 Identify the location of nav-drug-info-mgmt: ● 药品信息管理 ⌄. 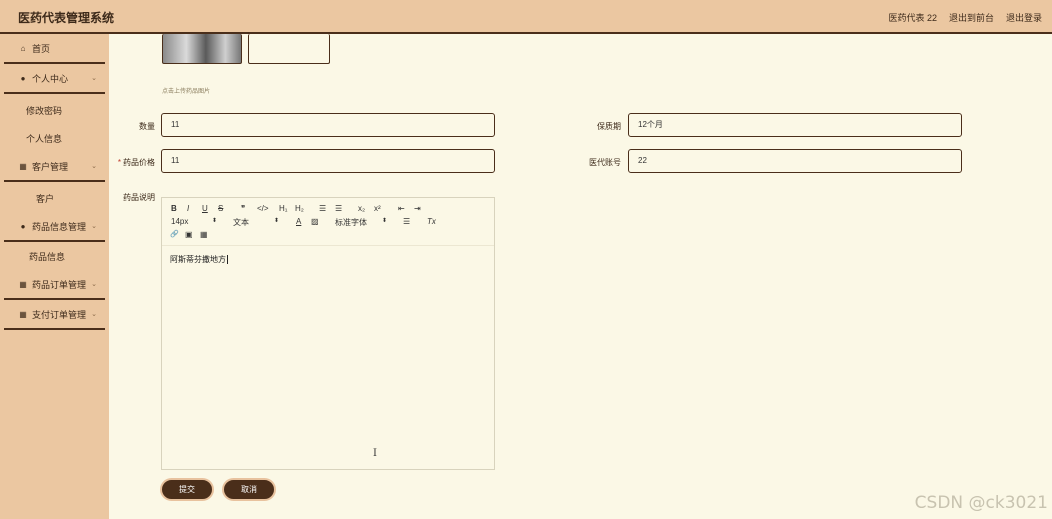
(54, 227).